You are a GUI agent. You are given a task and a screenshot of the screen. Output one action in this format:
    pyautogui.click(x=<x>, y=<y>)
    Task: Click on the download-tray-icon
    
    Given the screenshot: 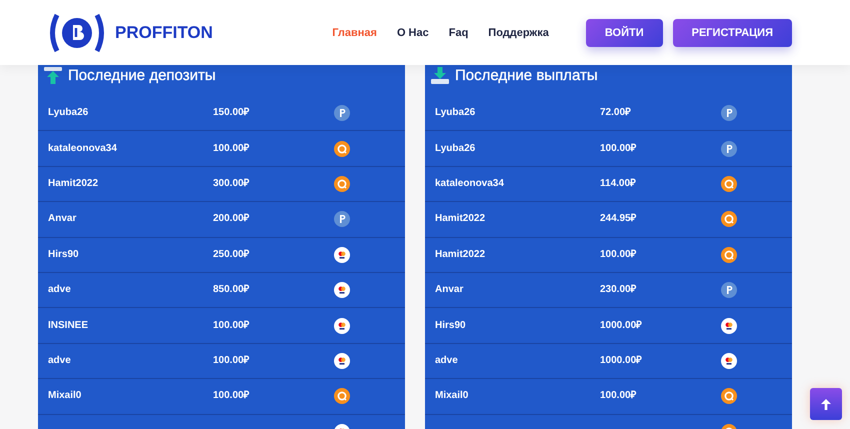 What is the action you would take?
    pyautogui.click(x=440, y=75)
    